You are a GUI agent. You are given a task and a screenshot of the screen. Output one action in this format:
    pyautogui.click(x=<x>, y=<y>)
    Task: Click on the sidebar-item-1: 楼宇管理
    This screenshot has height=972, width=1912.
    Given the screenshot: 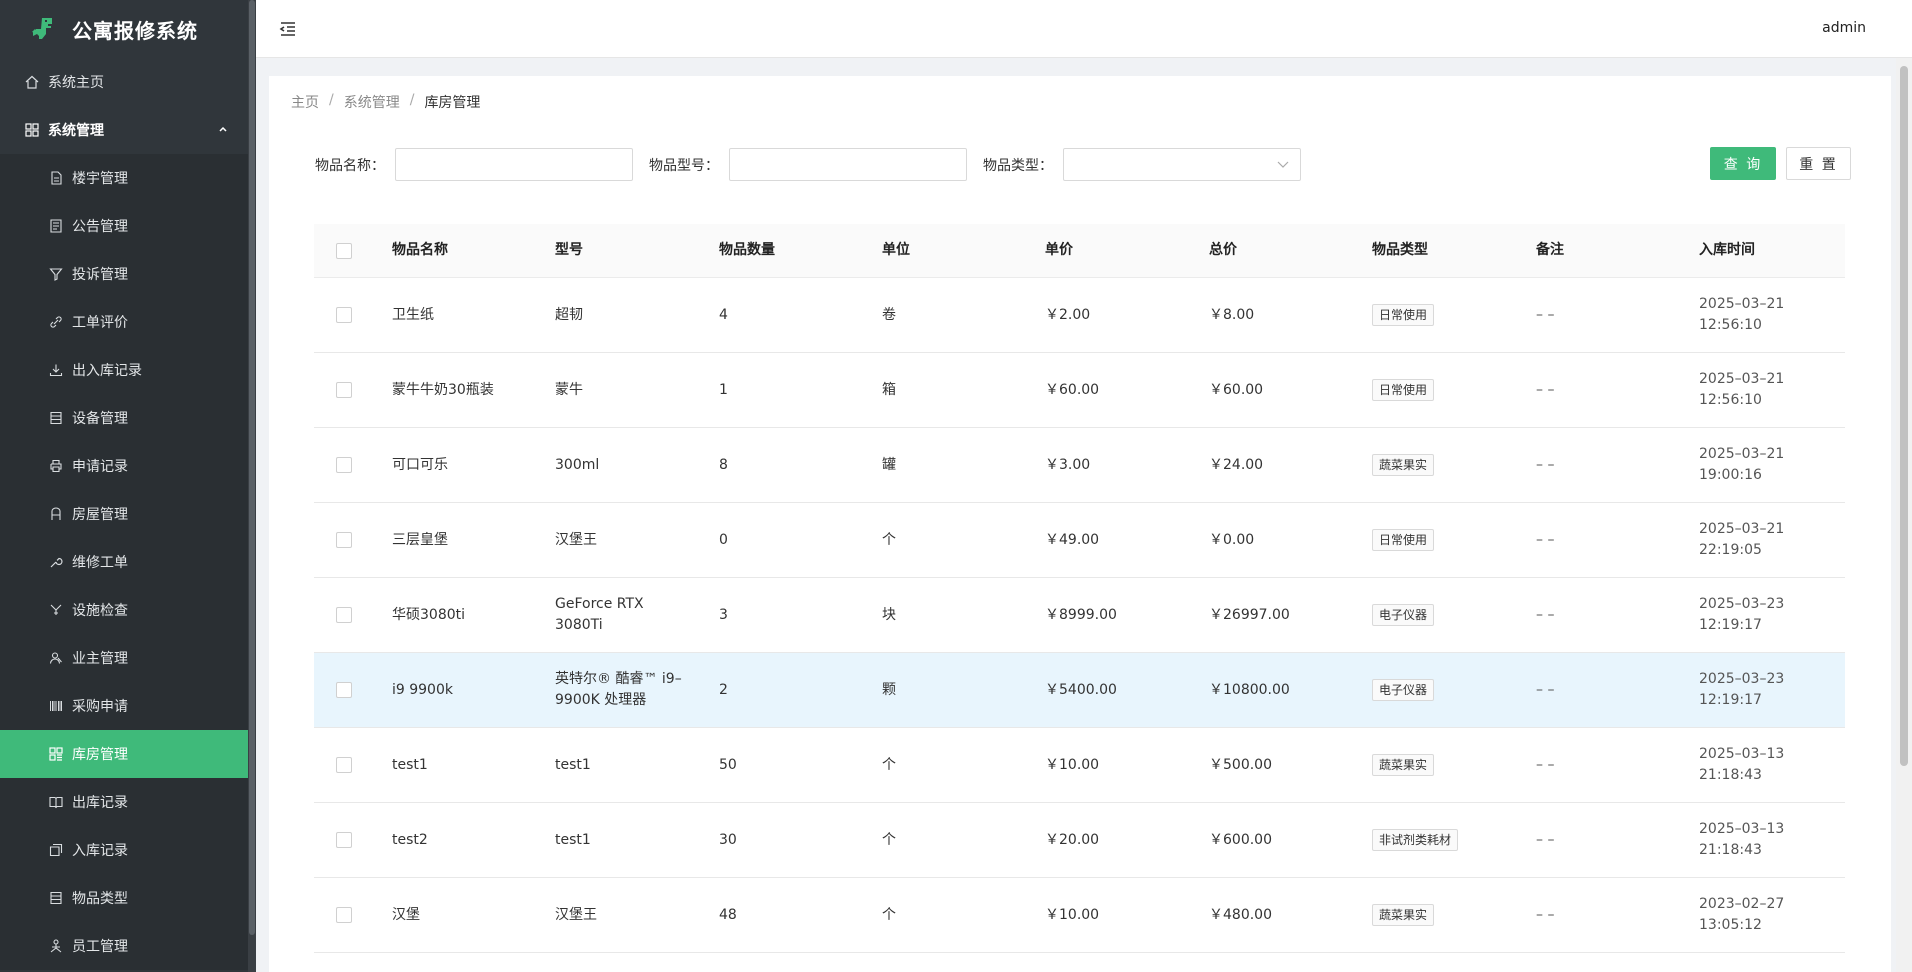 What is the action you would take?
    pyautogui.click(x=124, y=178)
    